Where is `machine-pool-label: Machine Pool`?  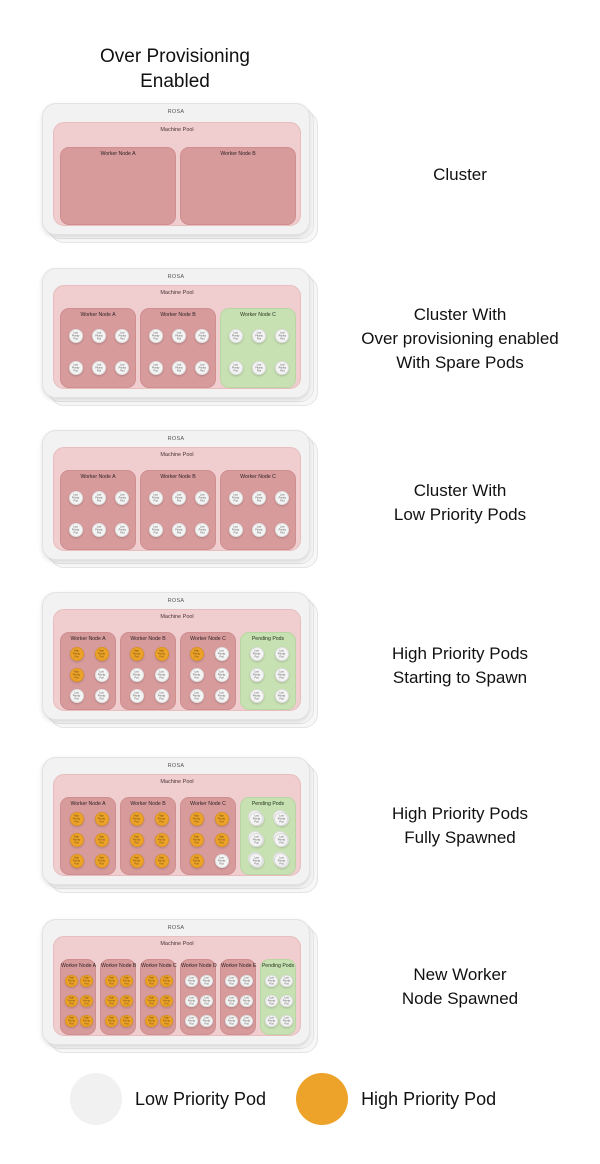 machine-pool-label: Machine Pool is located at coordinates (177, 455).